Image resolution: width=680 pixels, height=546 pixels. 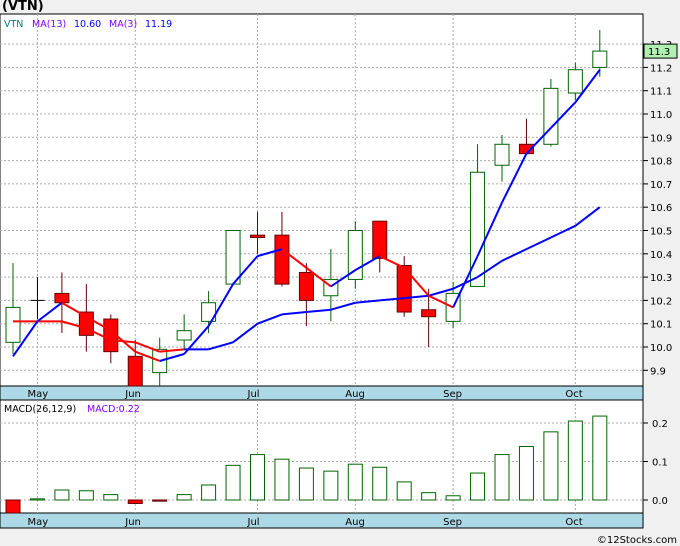 I want to click on macd-y-tick-label: 0.1, so click(x=660, y=463).